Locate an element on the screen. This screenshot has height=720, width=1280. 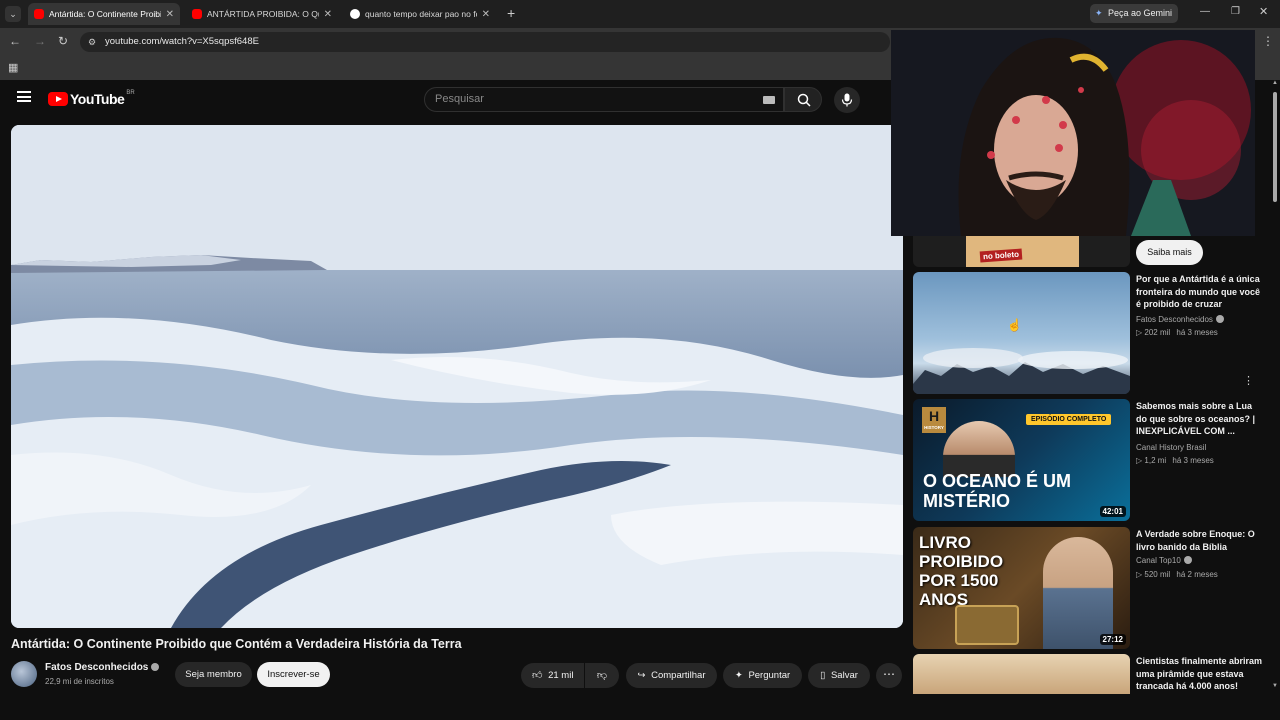
region-code: BR is located at coordinates (130, 93).